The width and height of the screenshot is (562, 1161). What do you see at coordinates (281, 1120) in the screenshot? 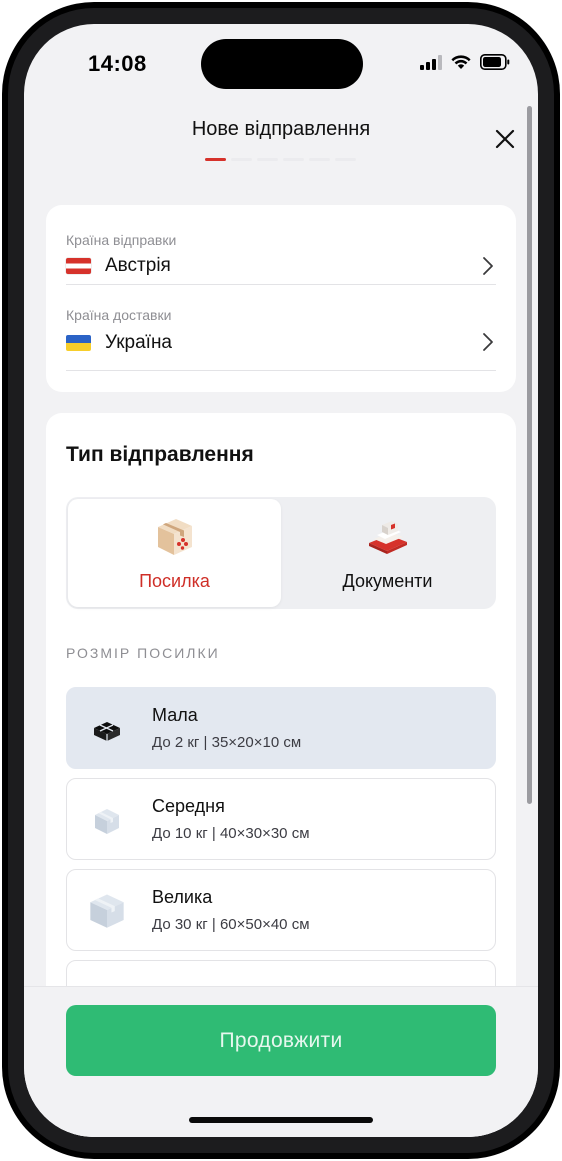
I see `home-indicator` at bounding box center [281, 1120].